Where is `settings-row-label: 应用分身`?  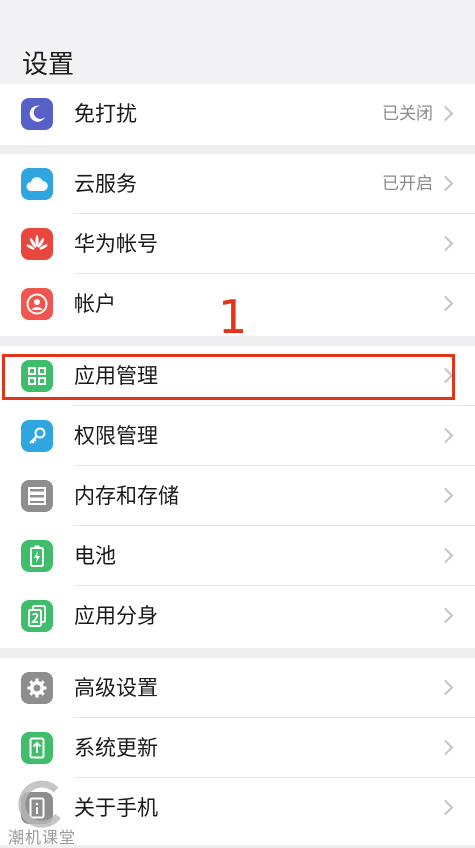 settings-row-label: 应用分身 is located at coordinates (116, 616).